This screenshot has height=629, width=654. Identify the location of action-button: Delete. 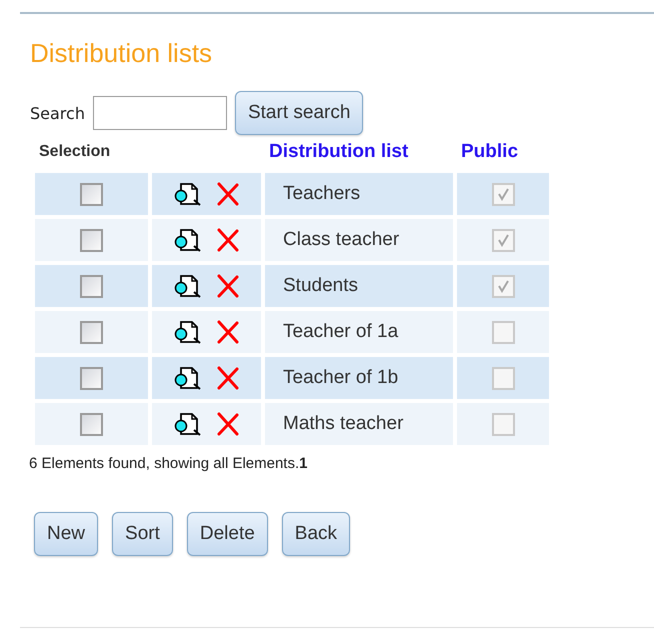
(227, 534).